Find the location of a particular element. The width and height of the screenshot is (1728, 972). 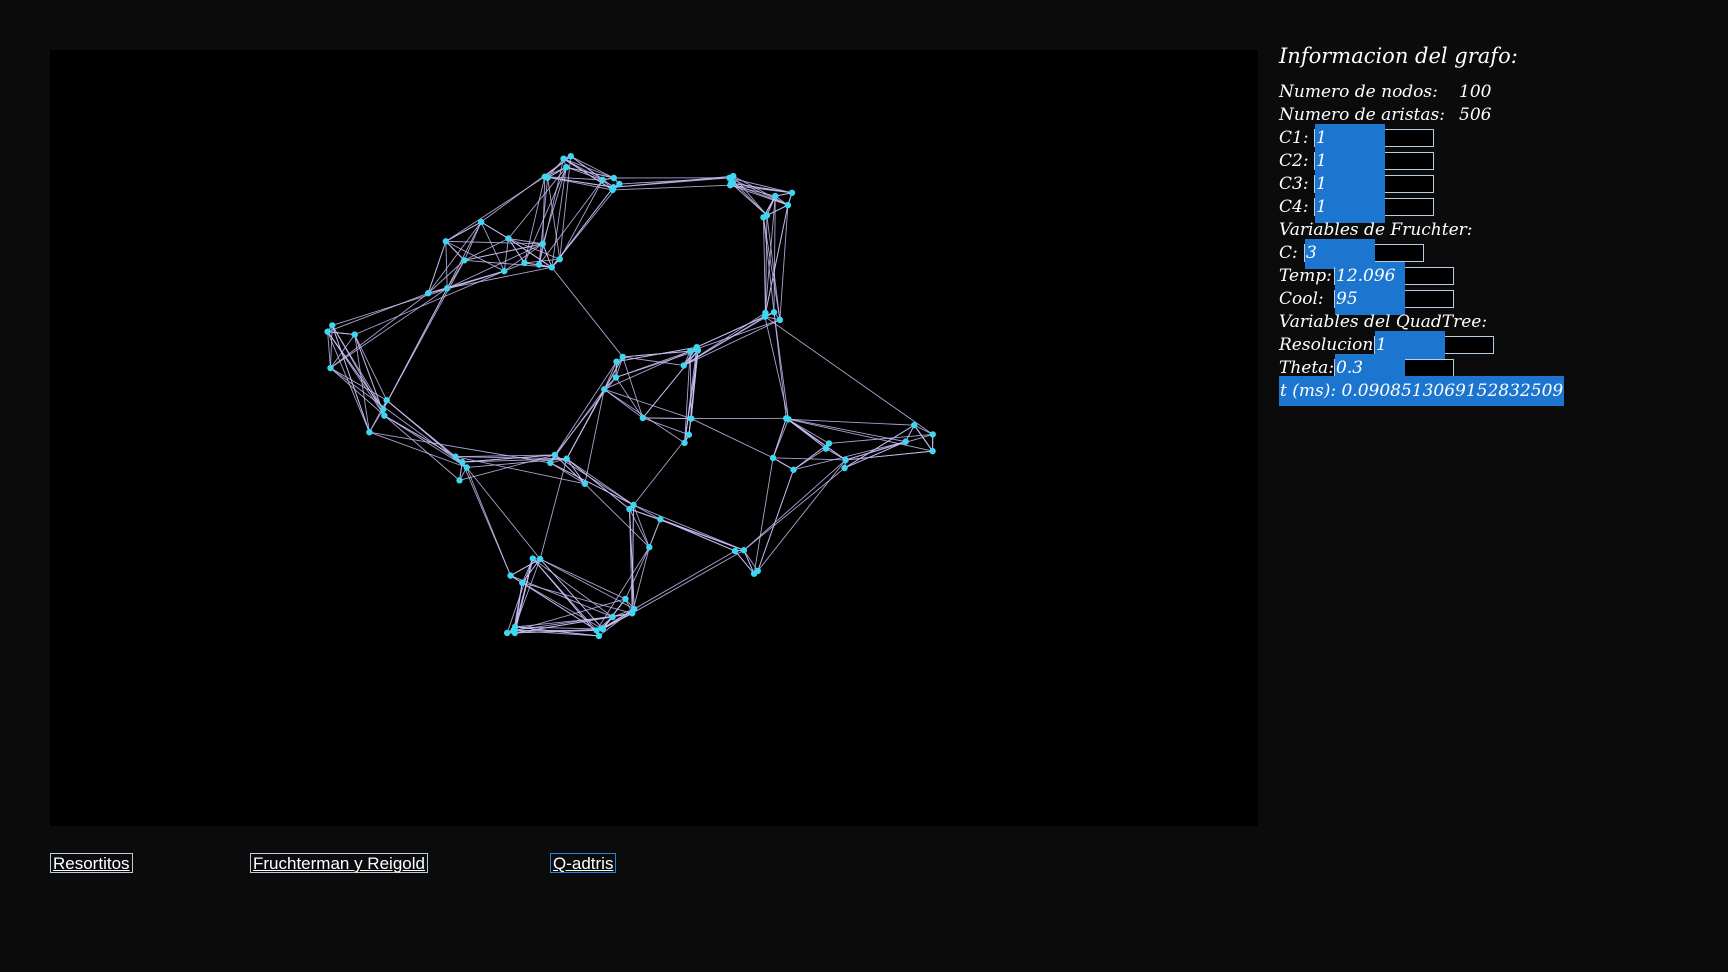

c-input: 3 is located at coordinates (1364, 254).